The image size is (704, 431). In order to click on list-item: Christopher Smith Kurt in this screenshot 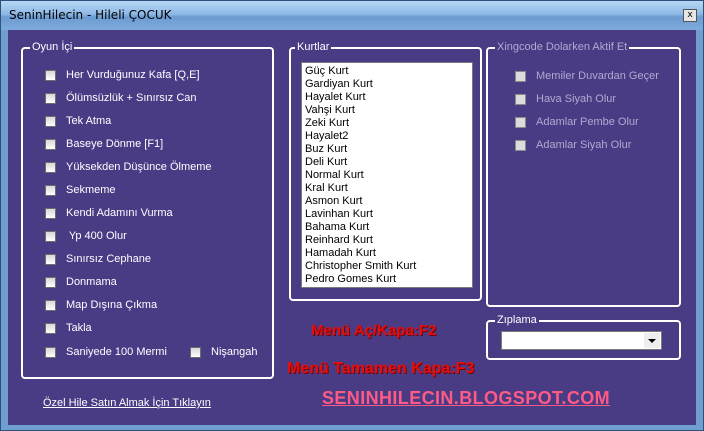, I will do `click(388, 266)`.